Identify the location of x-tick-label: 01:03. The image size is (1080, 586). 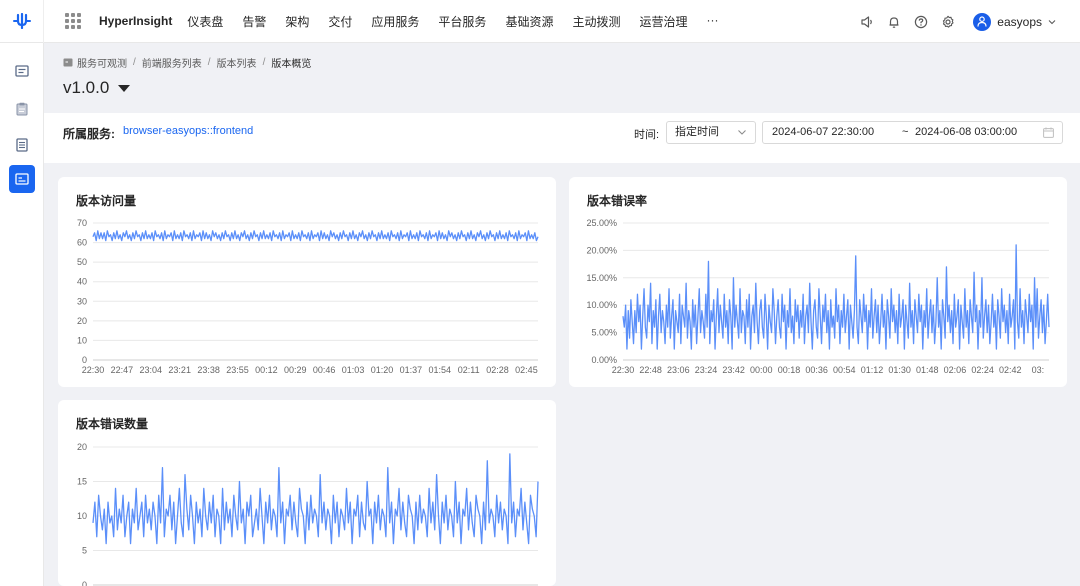
(353, 370).